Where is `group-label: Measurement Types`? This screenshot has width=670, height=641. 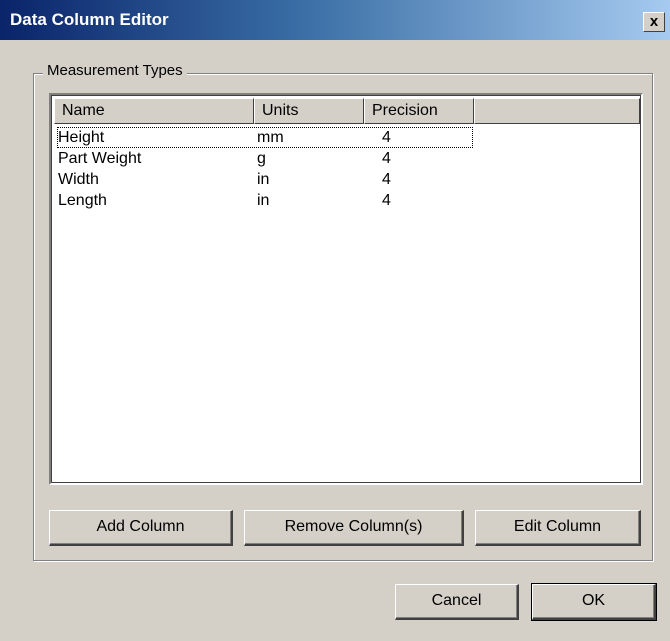 group-label: Measurement Types is located at coordinates (115, 70).